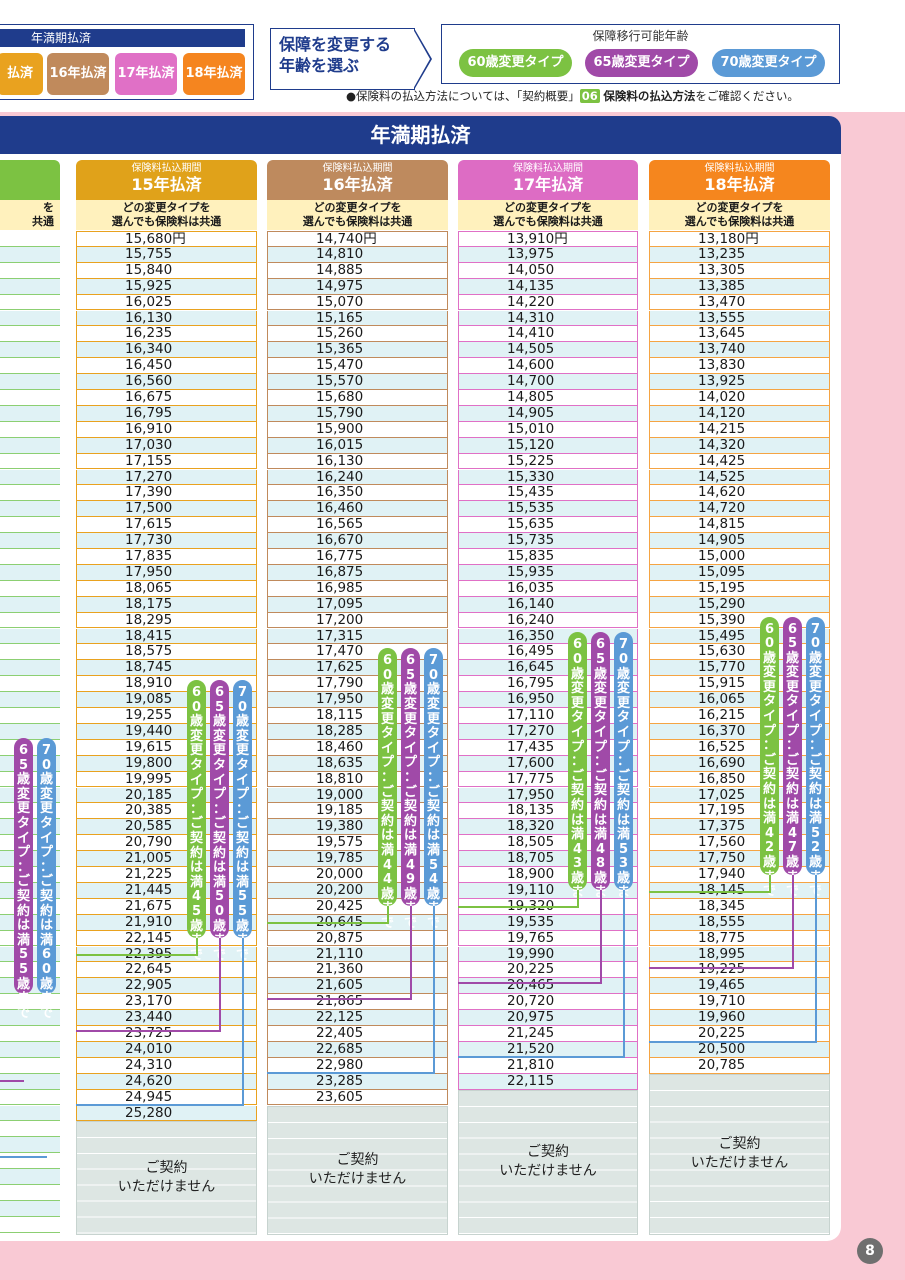  What do you see at coordinates (122, 38) in the screenshot?
I see `legend-title: 年満期払済` at bounding box center [122, 38].